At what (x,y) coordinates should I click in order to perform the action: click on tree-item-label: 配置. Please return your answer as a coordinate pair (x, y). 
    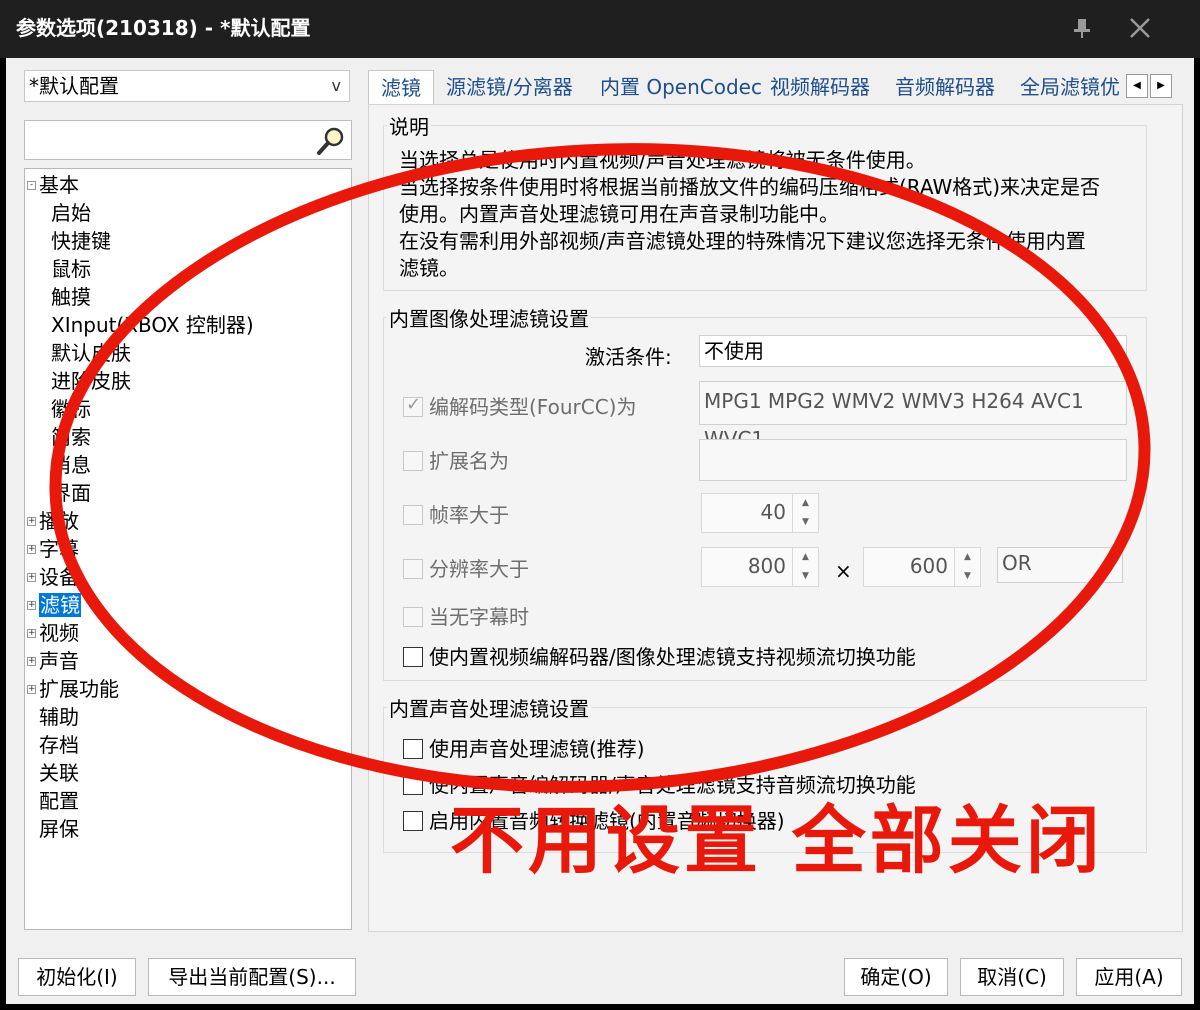
    Looking at the image, I should click on (59, 801).